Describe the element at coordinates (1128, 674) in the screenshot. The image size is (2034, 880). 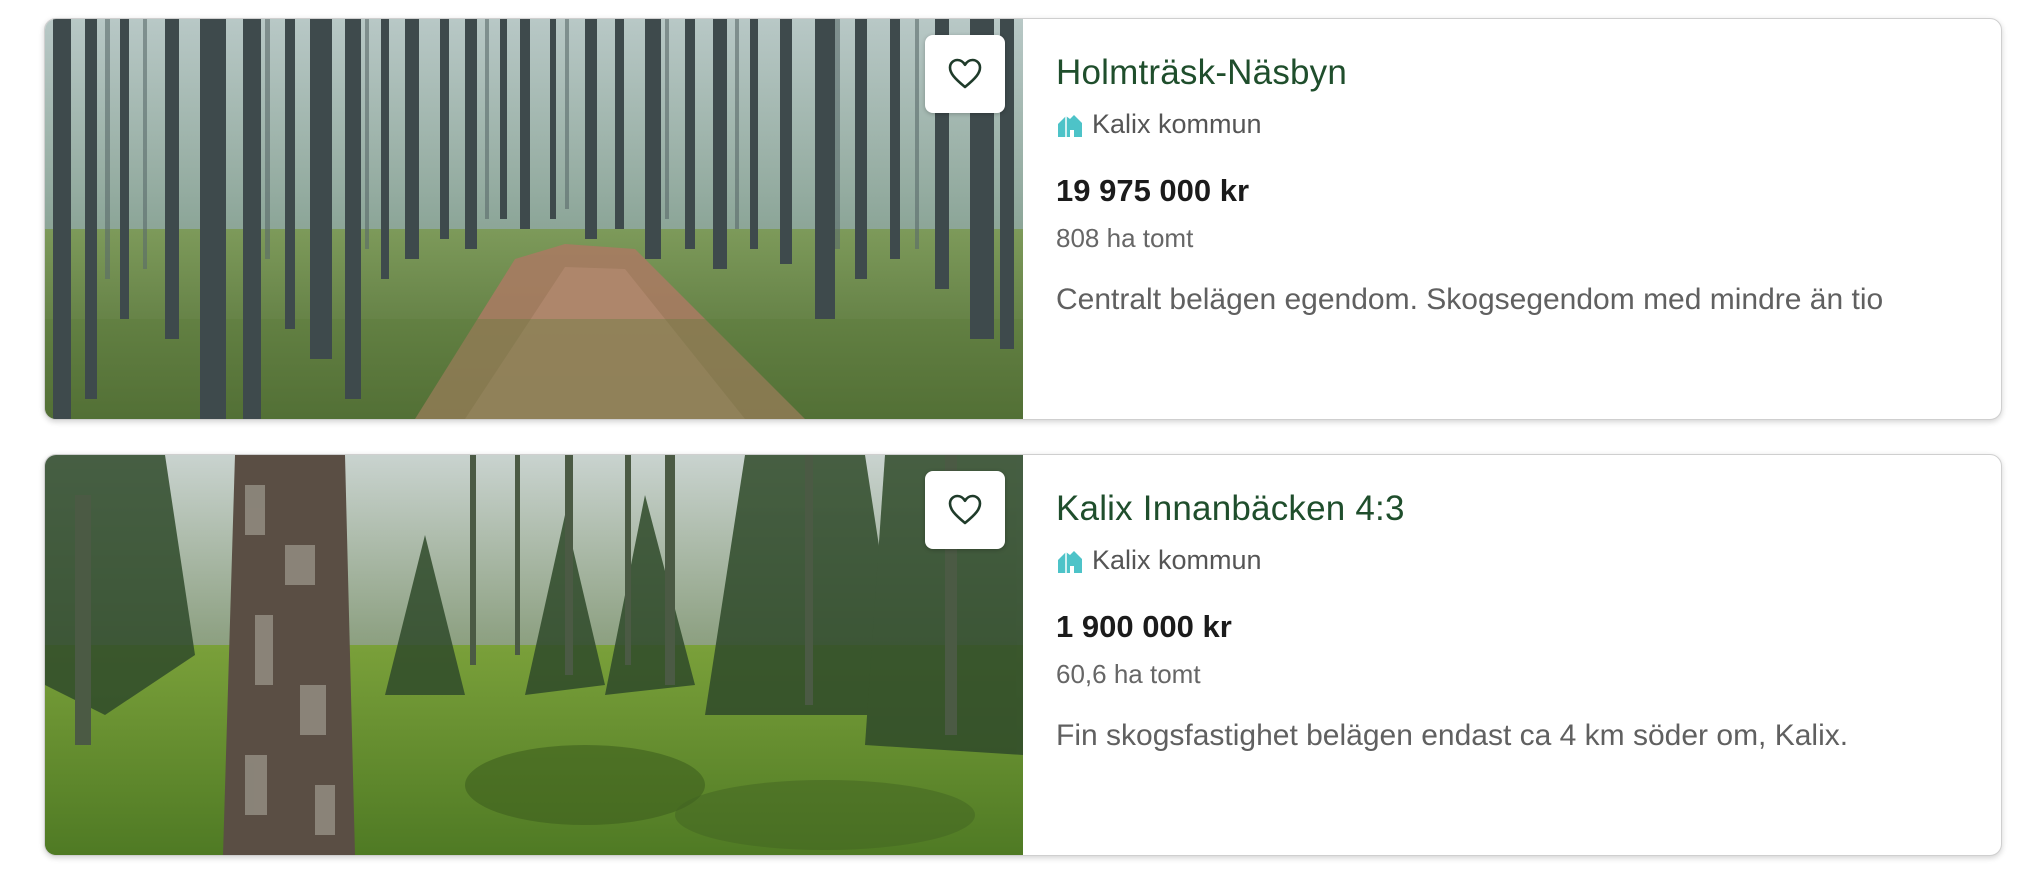
I see `listing-area: 60,6 ha tomt` at that location.